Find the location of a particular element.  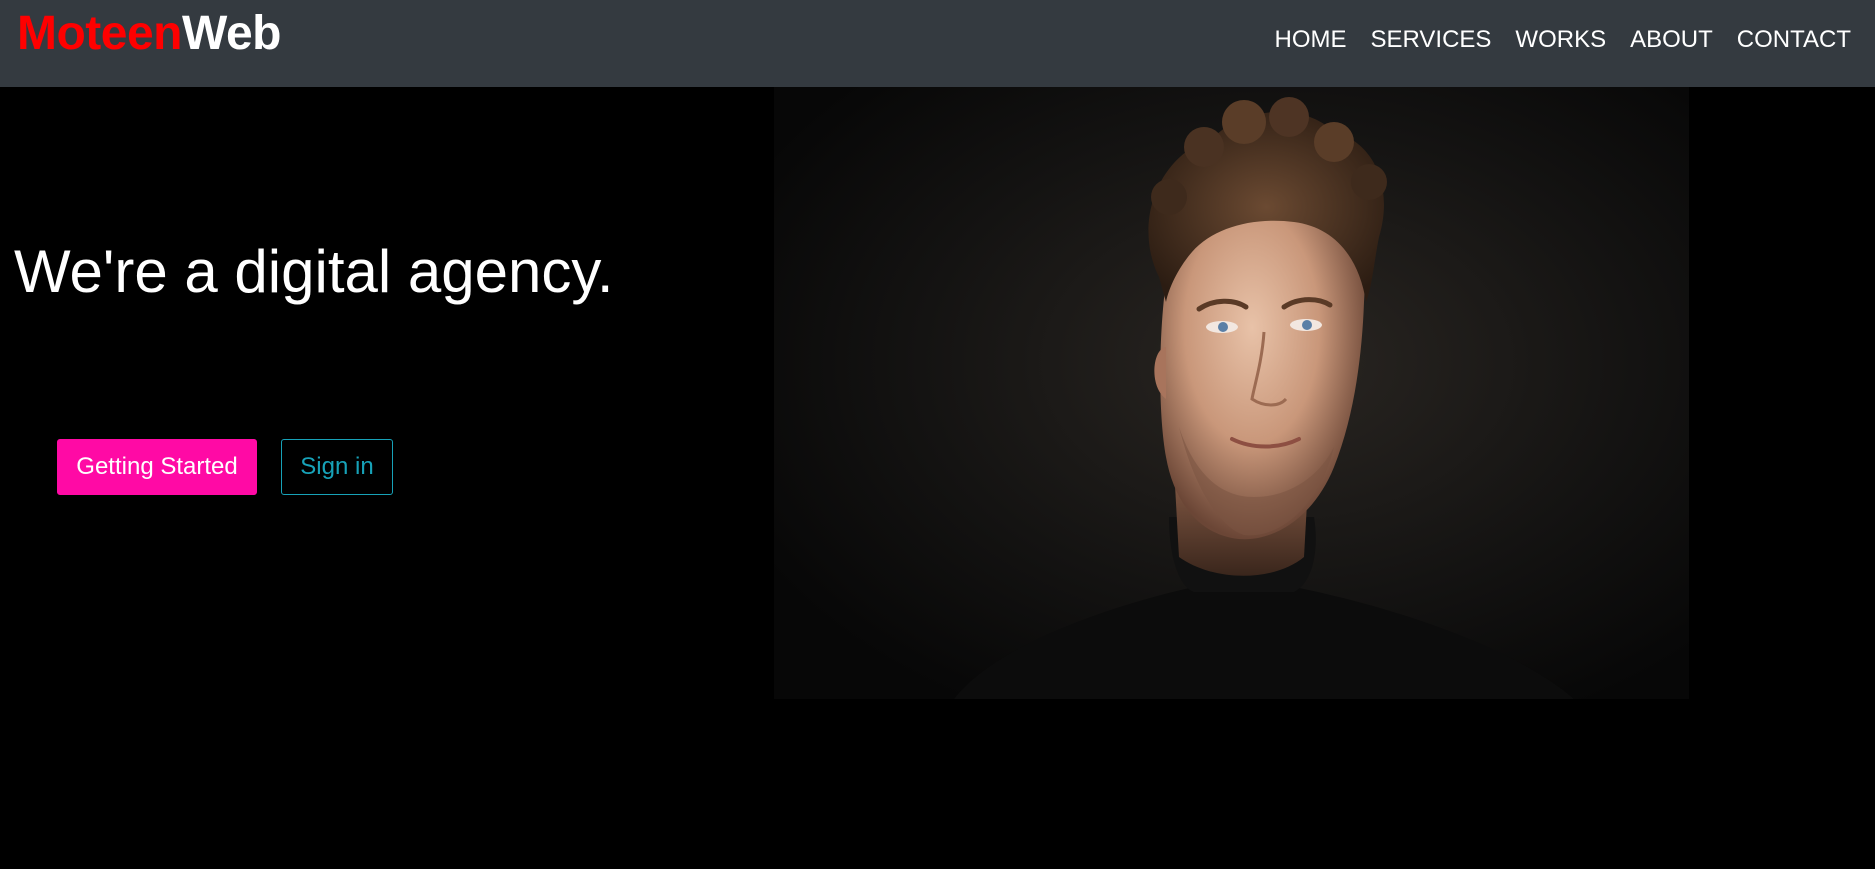

brand-logo: MoteenWeb is located at coordinates (149, 34).